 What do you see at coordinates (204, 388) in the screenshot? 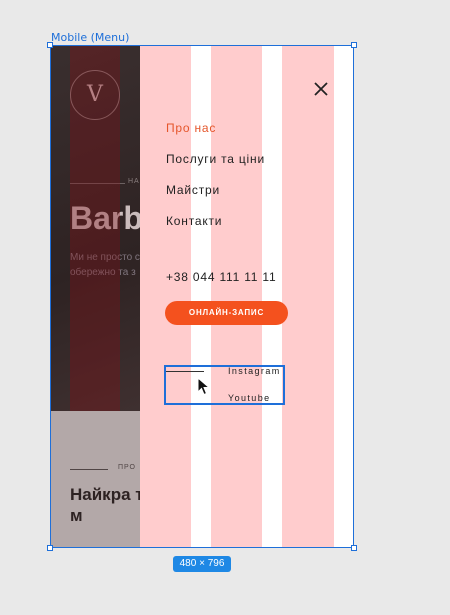
I see `pointer-cursor-icon` at bounding box center [204, 388].